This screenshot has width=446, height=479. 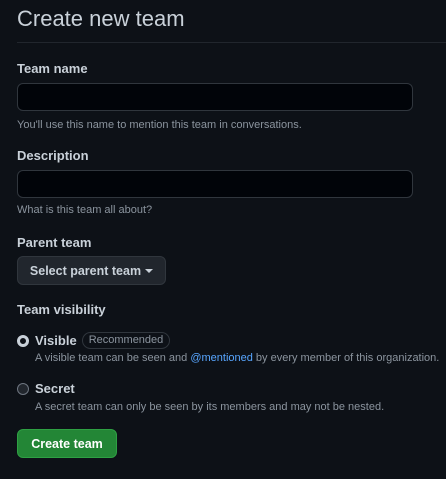 I want to click on visible-option-title: Visible Recommended, so click(x=103, y=340).